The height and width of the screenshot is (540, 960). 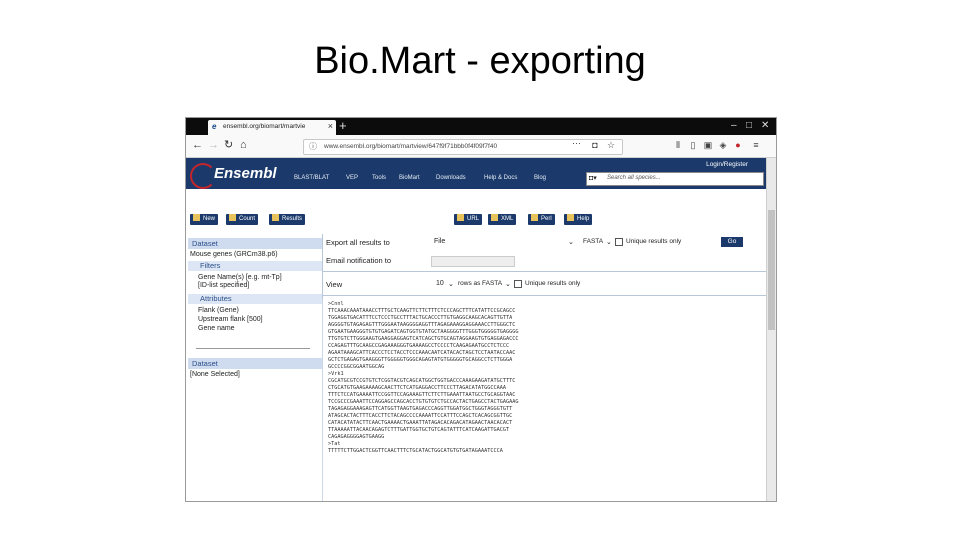 What do you see at coordinates (356, 437) in the screenshot?
I see `seq-line: CAGAGAGGGGAGTGAAGG` at bounding box center [356, 437].